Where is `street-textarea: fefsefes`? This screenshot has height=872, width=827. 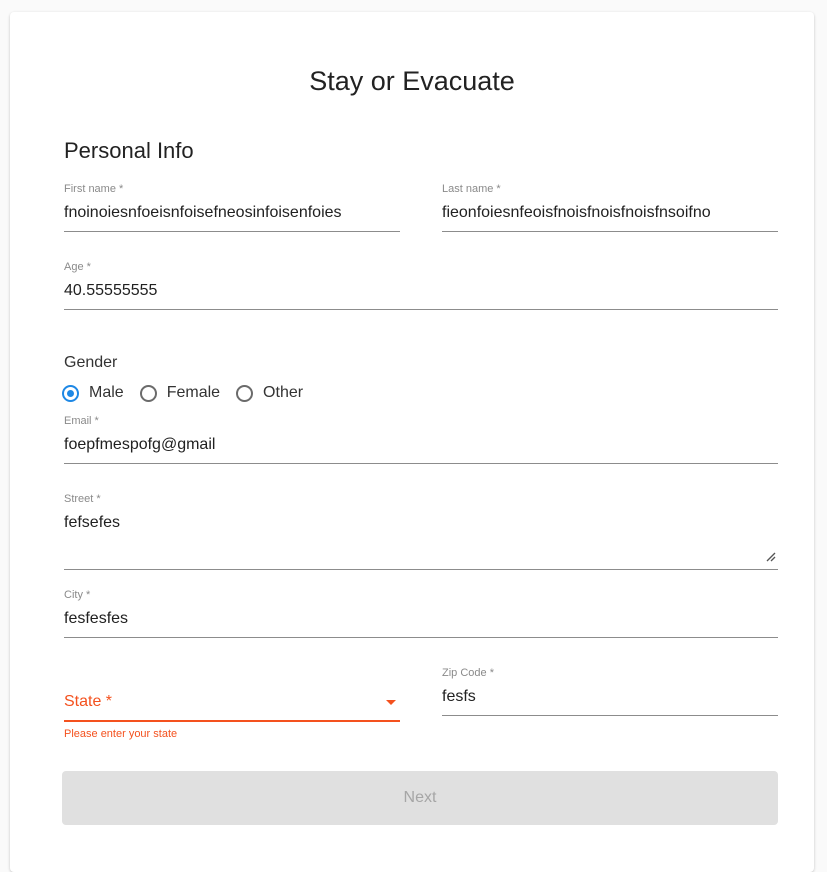 street-textarea: fefsefes is located at coordinates (421, 537).